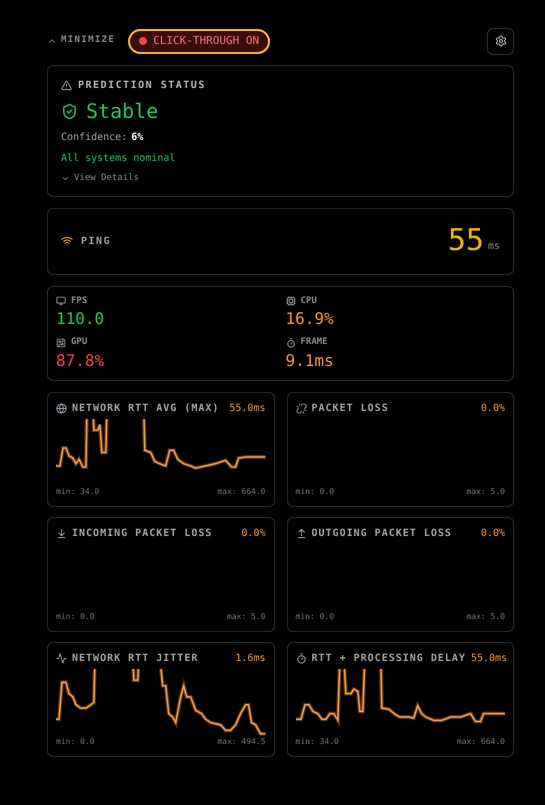 The width and height of the screenshot is (545, 805). What do you see at coordinates (79, 342) in the screenshot?
I see `stat-label: GPU` at bounding box center [79, 342].